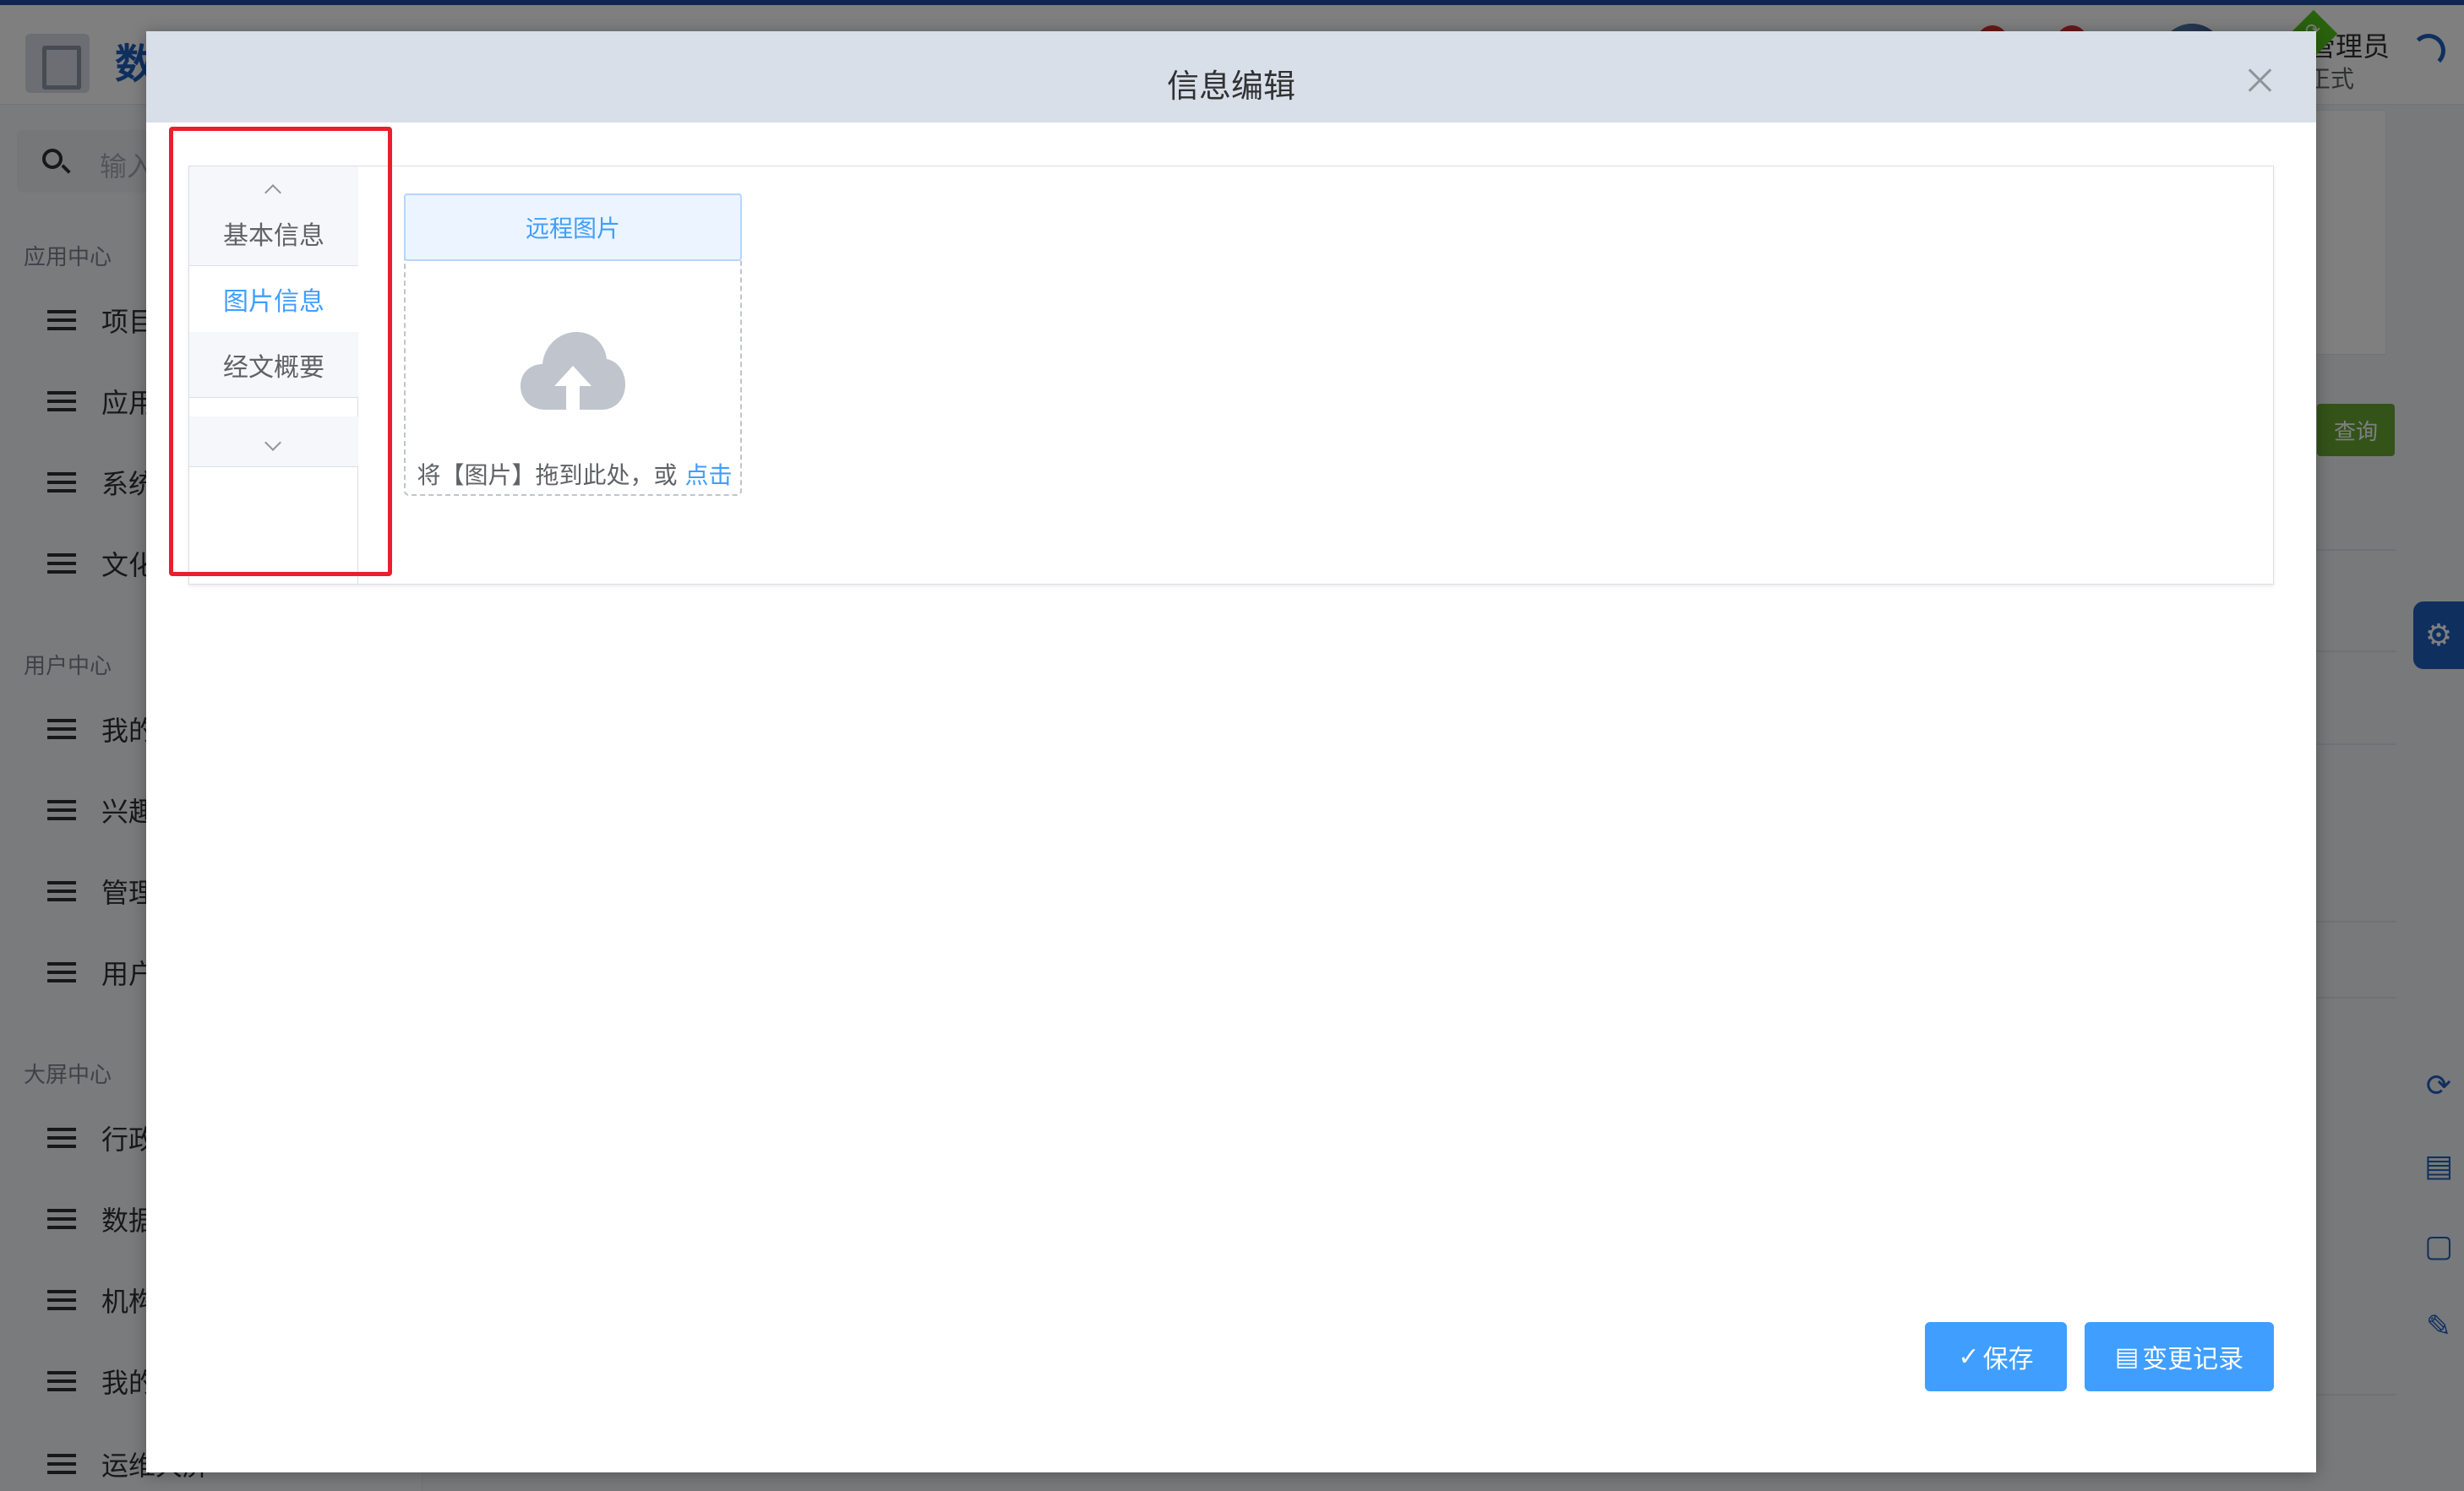 Image resolution: width=2464 pixels, height=1491 pixels. What do you see at coordinates (2008, 1359) in the screenshot?
I see `save-button-label: 保存` at bounding box center [2008, 1359].